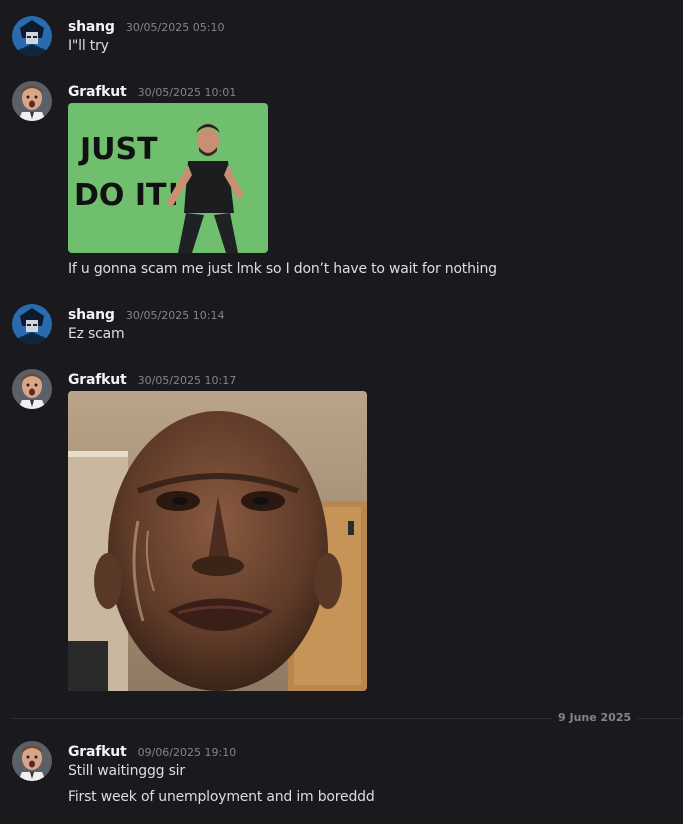 This screenshot has height=824, width=683. I want to click on message-timestamp: 30/05/2025 10:14, so click(175, 315).